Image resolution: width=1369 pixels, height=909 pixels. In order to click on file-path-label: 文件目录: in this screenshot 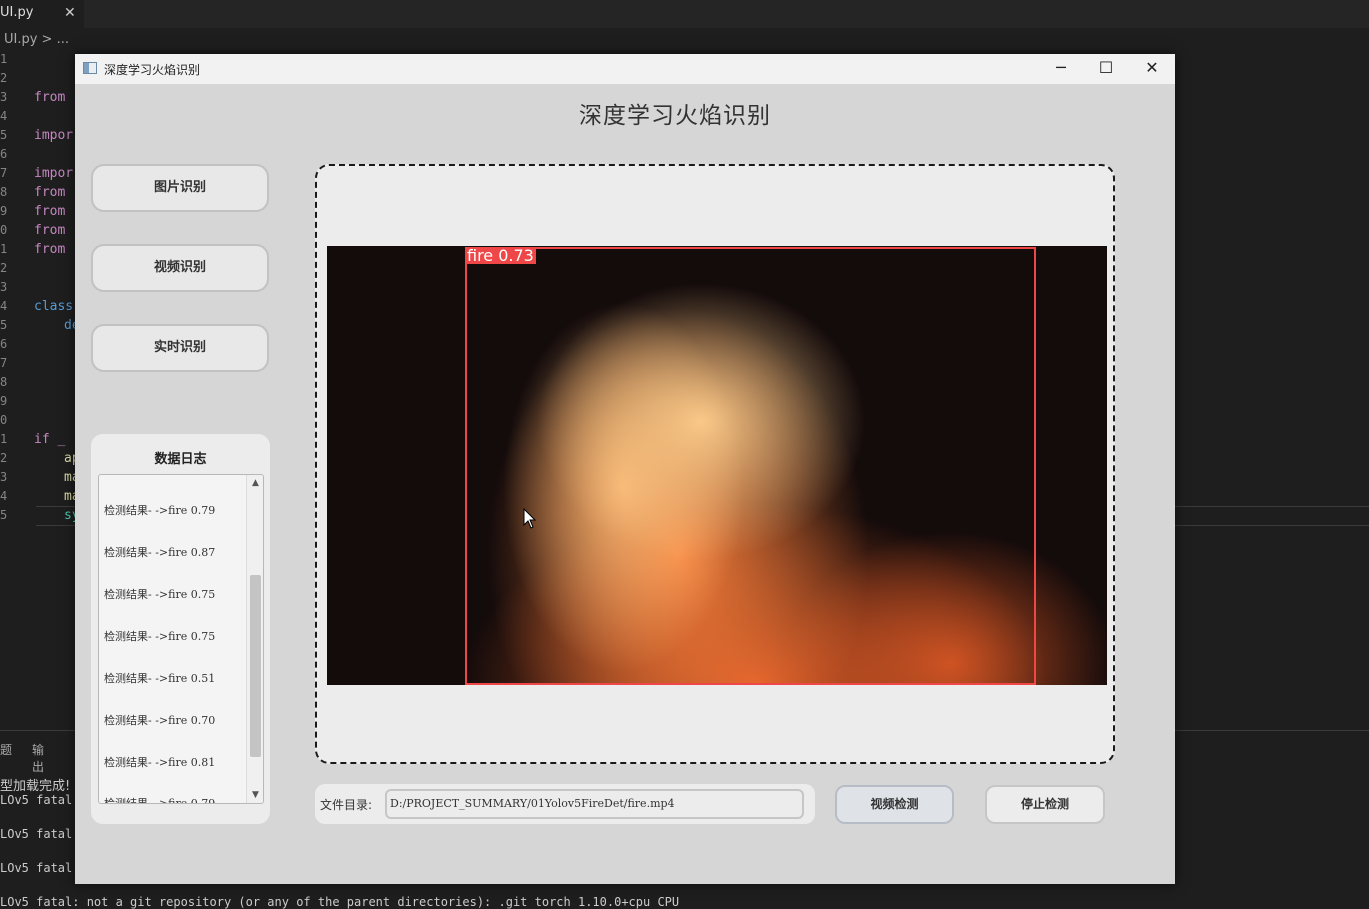, I will do `click(346, 805)`.